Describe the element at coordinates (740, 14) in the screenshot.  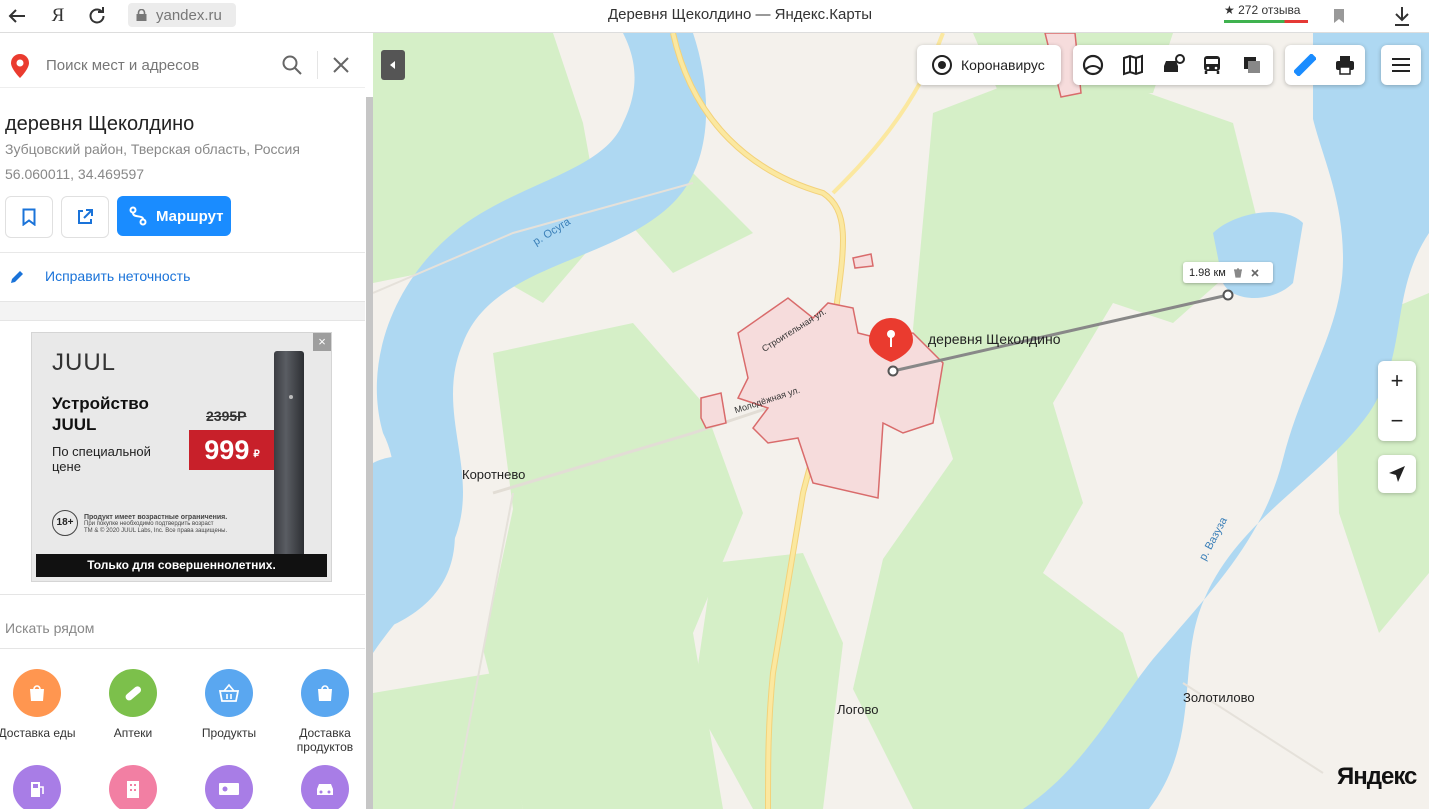
I see `page-title: Деревня Щеколдино — Яндекс.Карты` at that location.